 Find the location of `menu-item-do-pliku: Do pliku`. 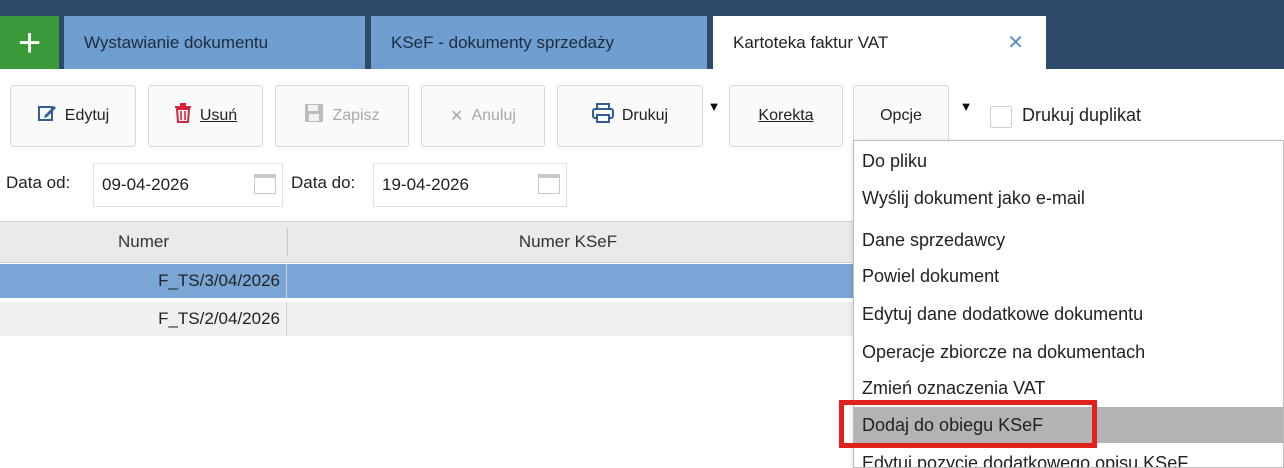

menu-item-do-pliku: Do pliku is located at coordinates (1068, 161).